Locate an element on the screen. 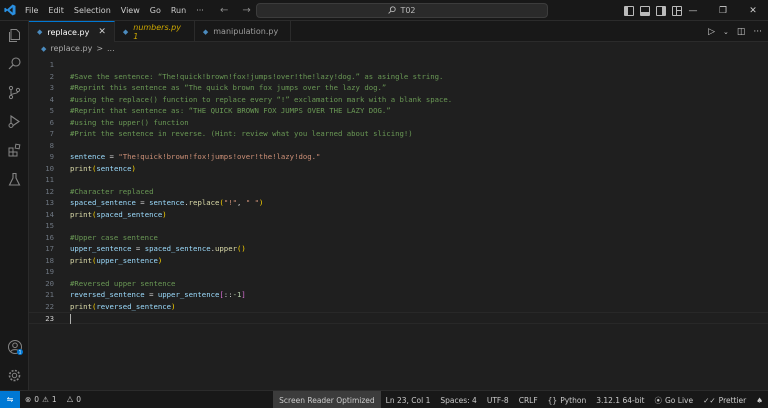 The width and height of the screenshot is (768, 408). close-window-button: ✕ is located at coordinates (753, 10).